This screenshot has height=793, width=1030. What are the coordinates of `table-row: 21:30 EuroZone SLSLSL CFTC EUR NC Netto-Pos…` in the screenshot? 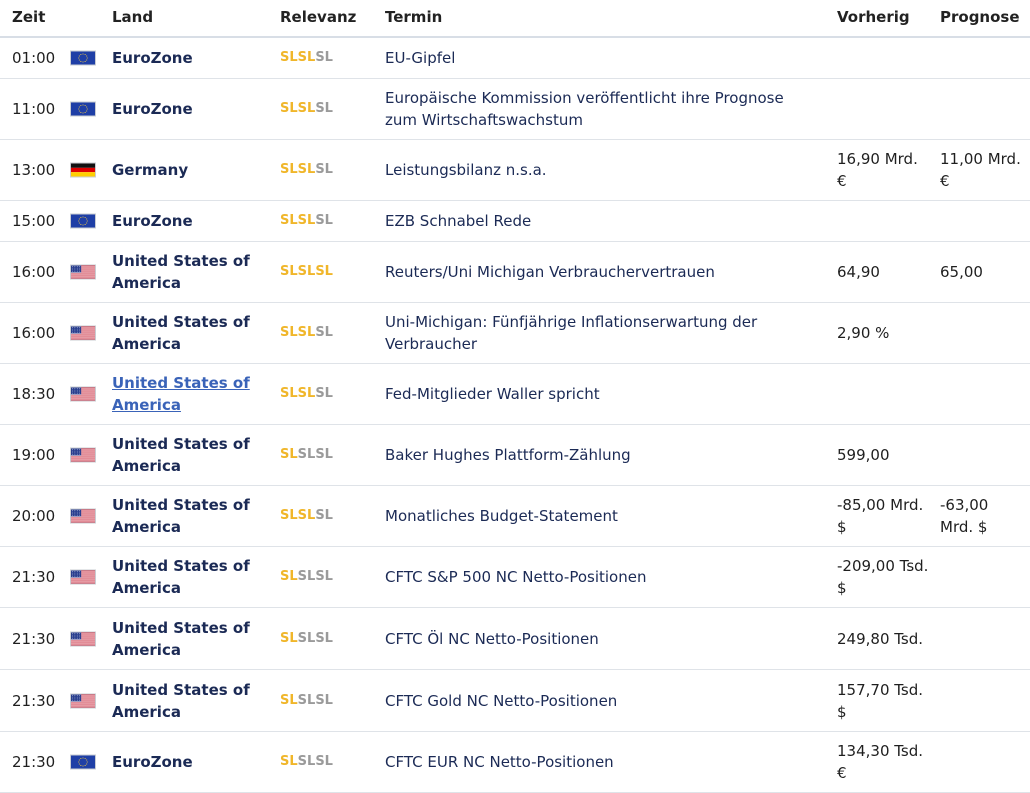 It's located at (515, 762).